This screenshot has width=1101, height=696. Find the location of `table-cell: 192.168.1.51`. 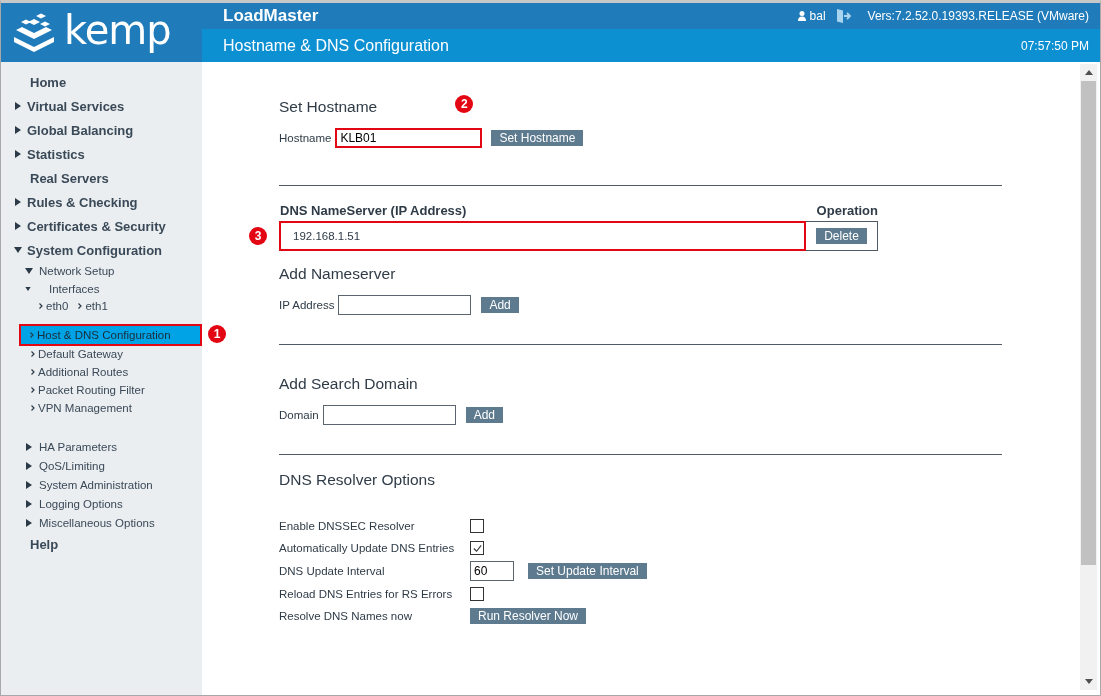

table-cell: 192.168.1.51 is located at coordinates (542, 236).